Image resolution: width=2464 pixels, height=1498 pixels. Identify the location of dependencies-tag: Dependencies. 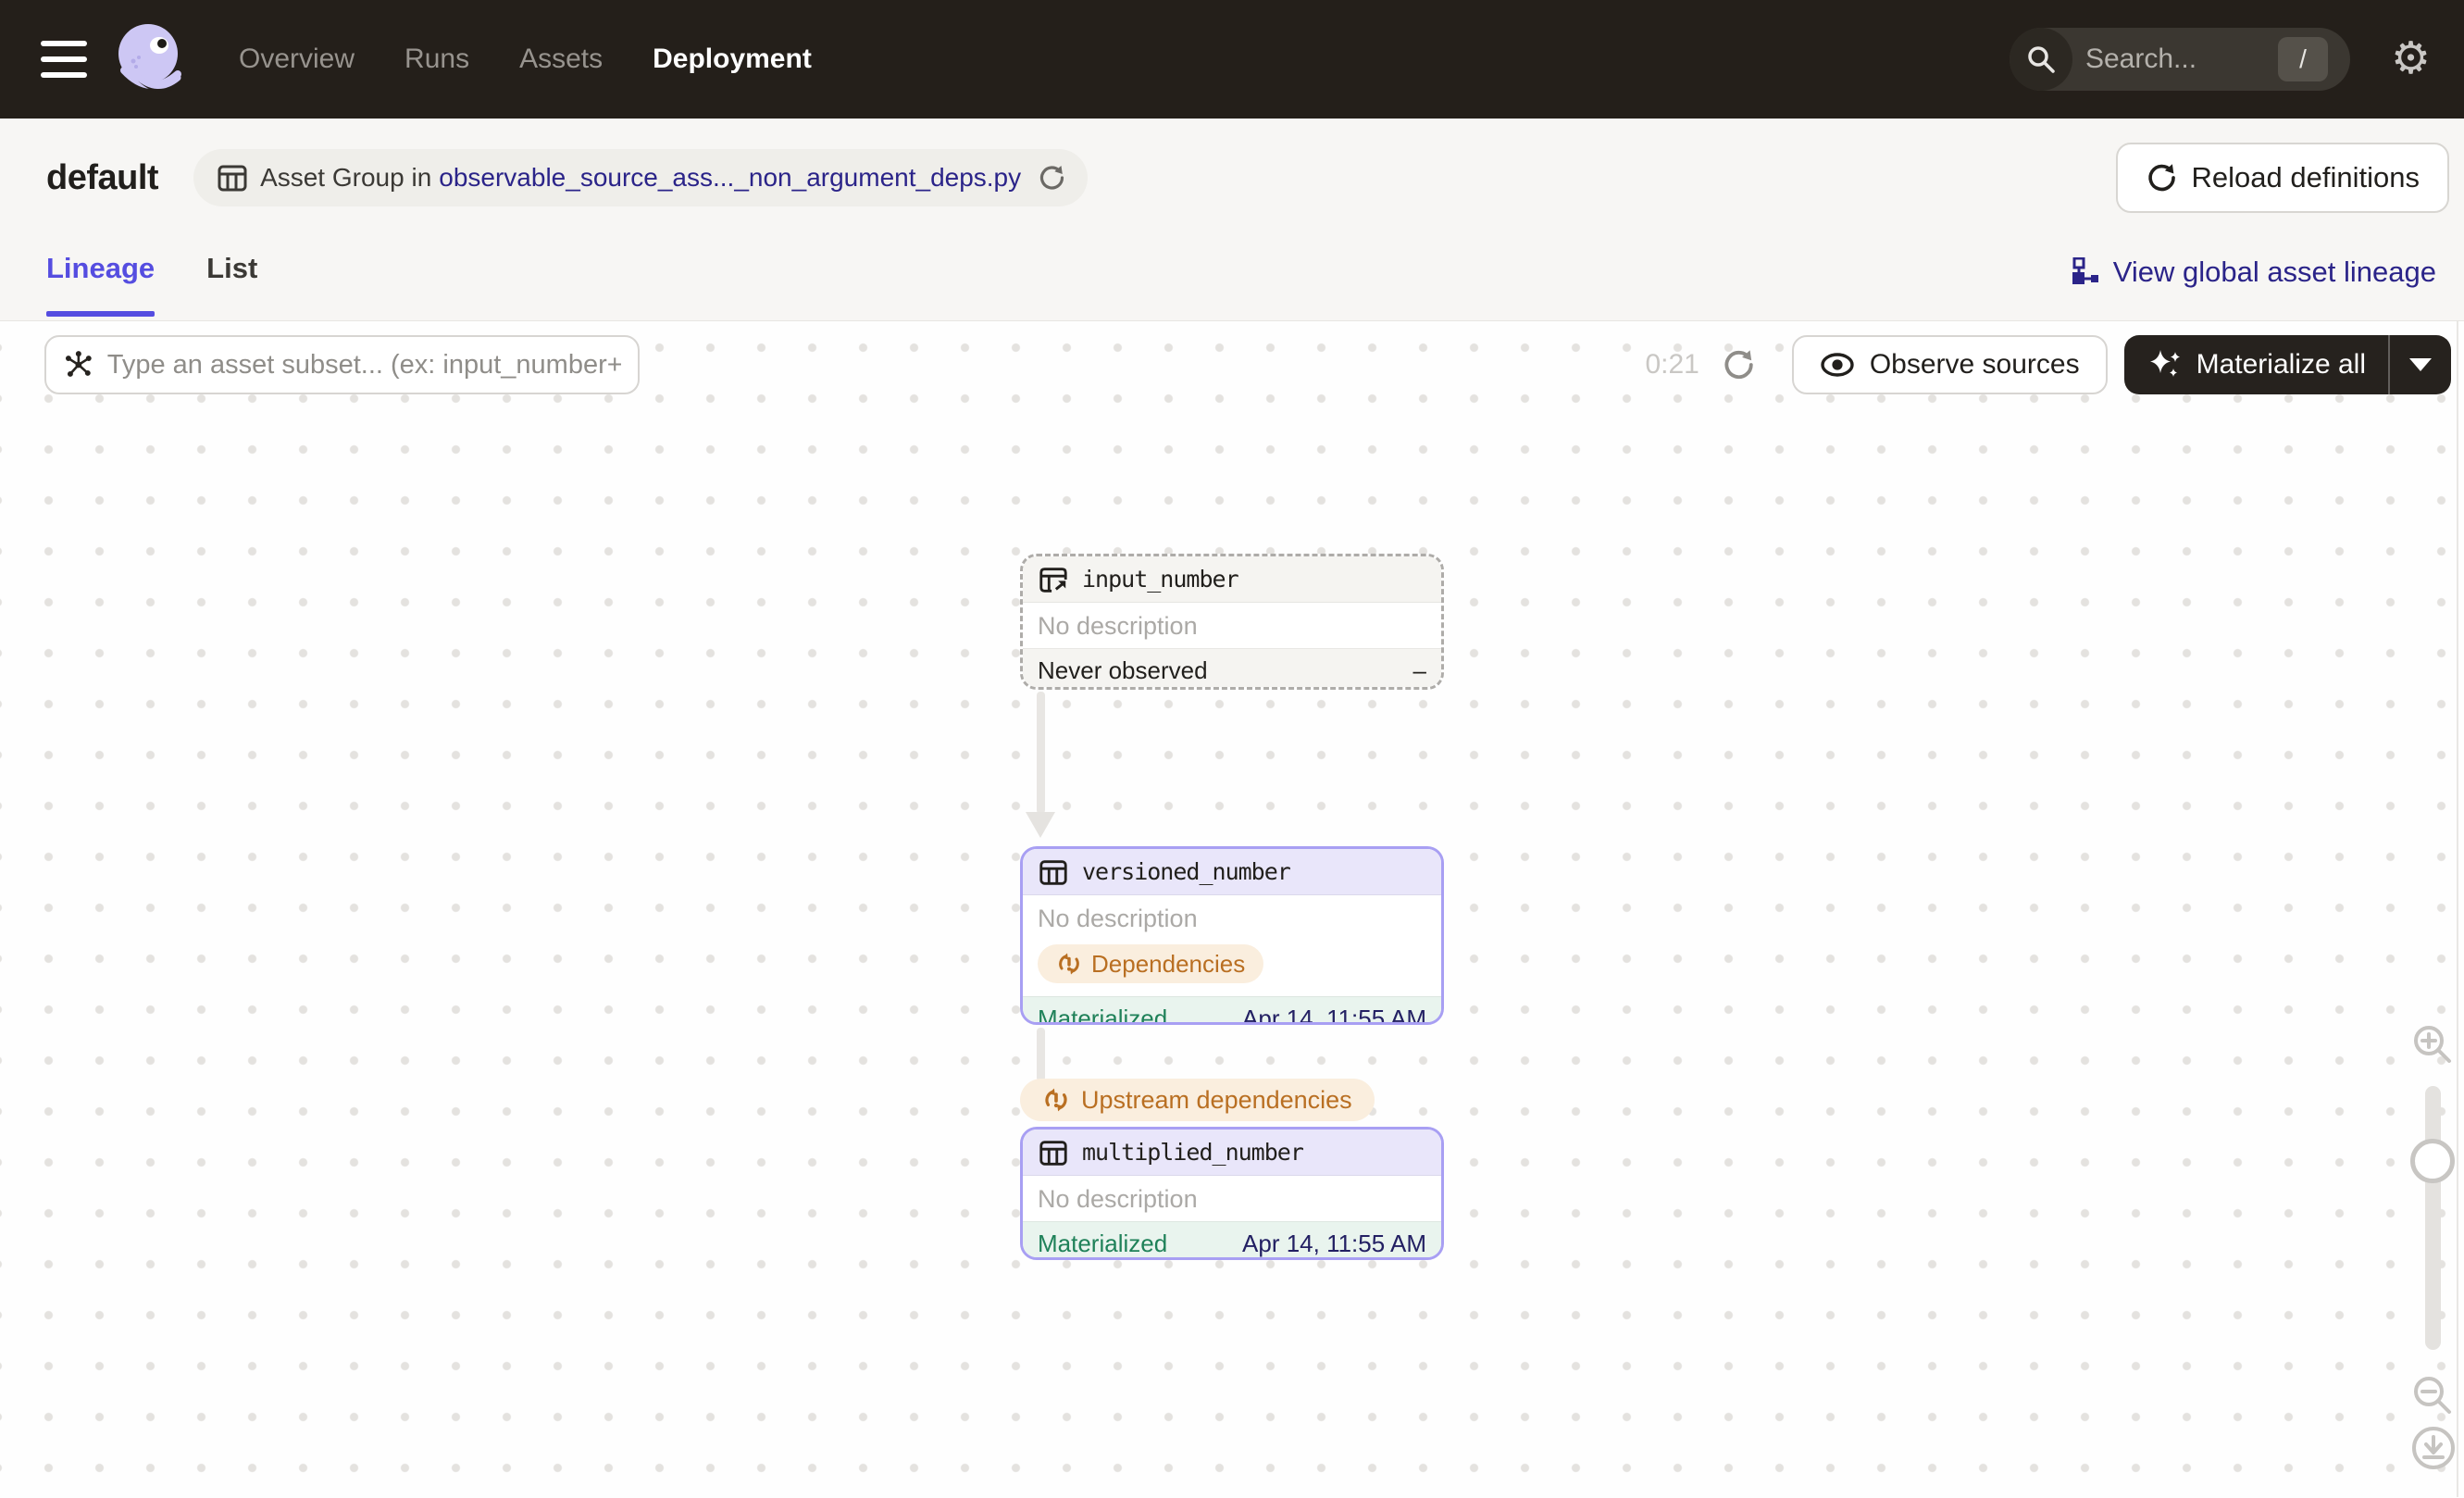
(1151, 964).